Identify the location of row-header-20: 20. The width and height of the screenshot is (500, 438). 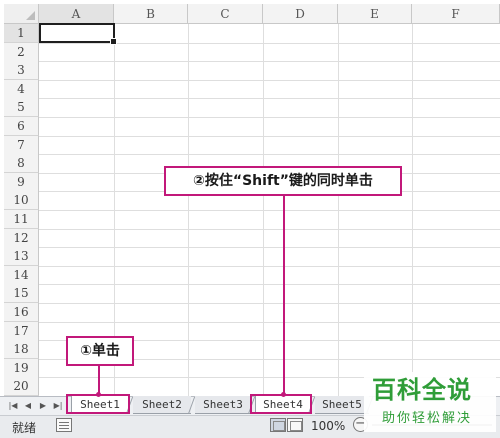
(21, 387).